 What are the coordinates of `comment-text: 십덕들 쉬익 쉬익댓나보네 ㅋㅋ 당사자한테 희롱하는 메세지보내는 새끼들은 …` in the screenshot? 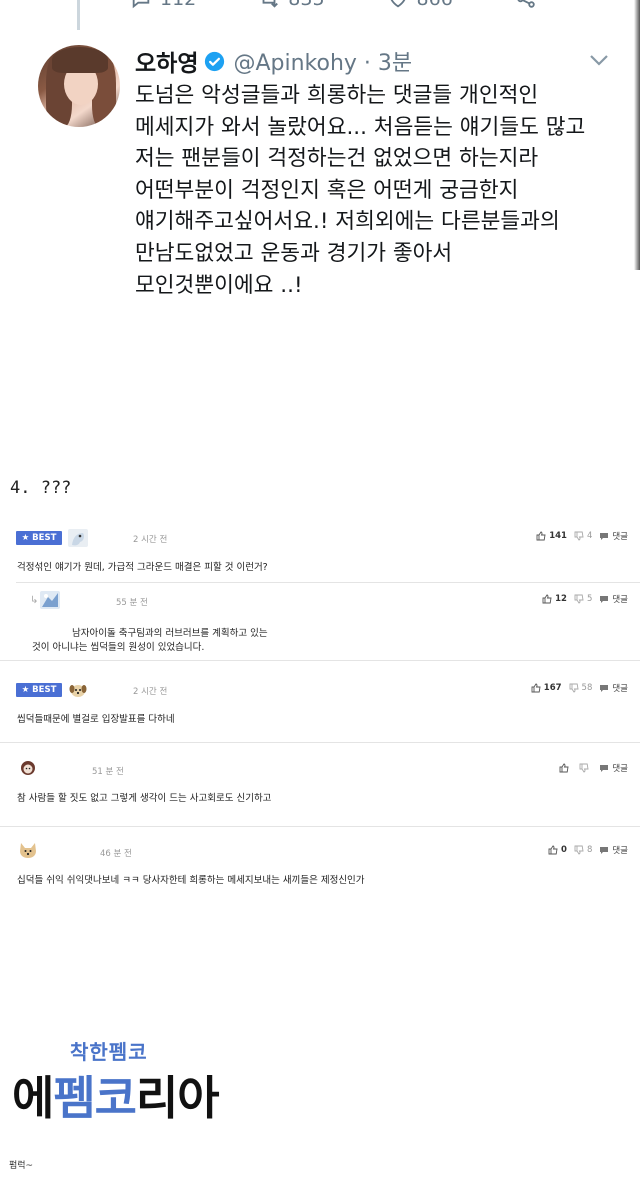 It's located at (191, 880).